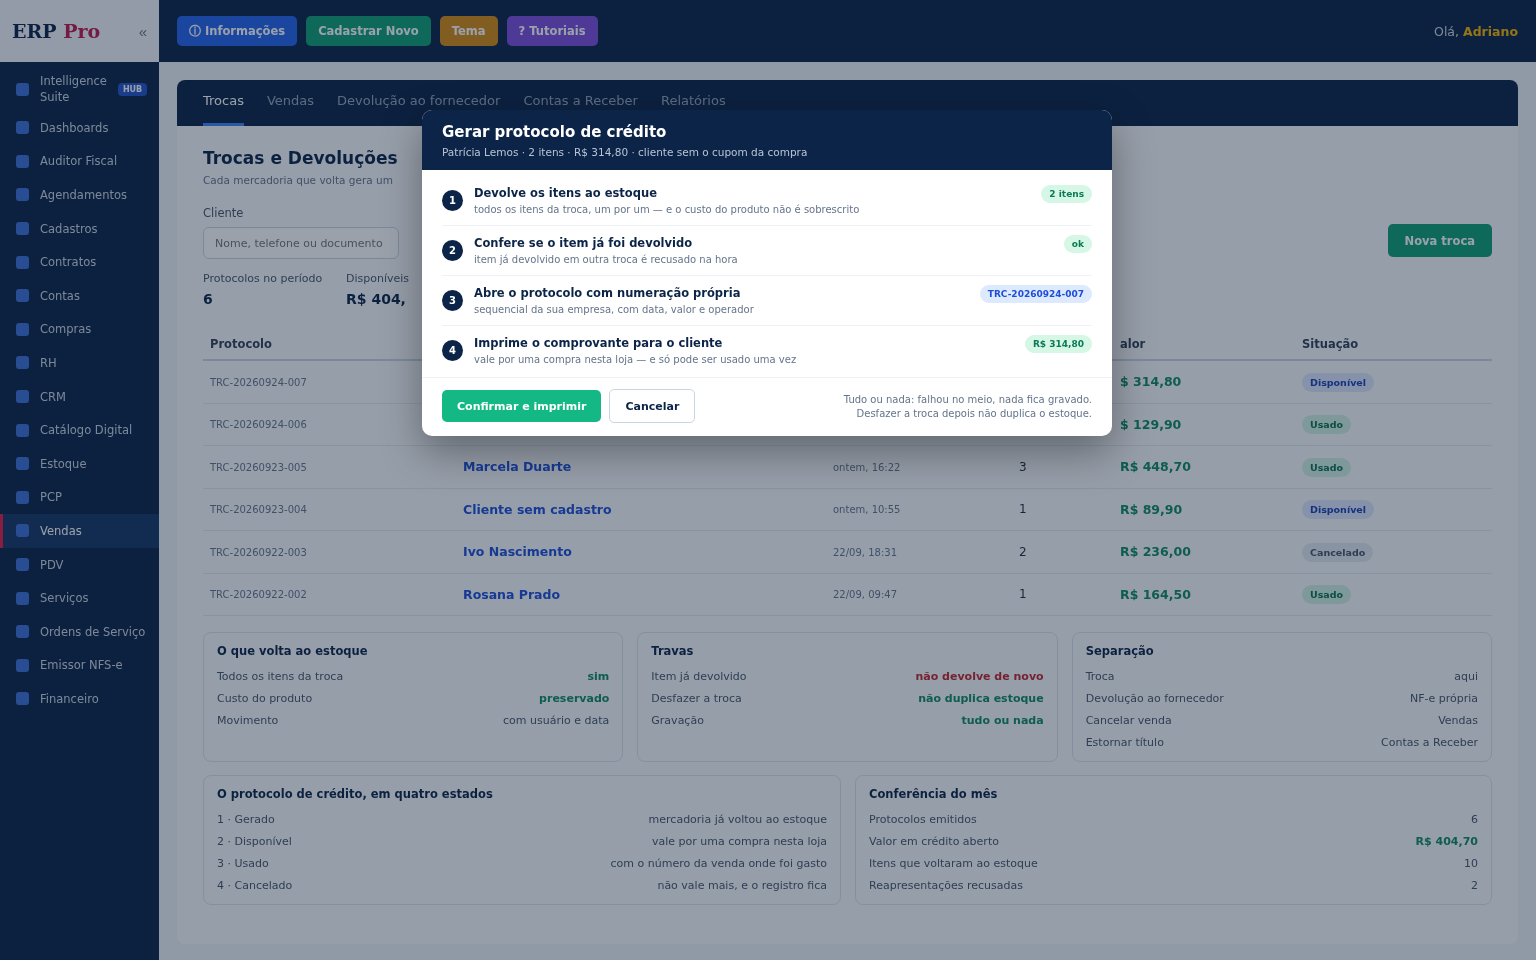  I want to click on cancel-button: Cancelar, so click(652, 406).